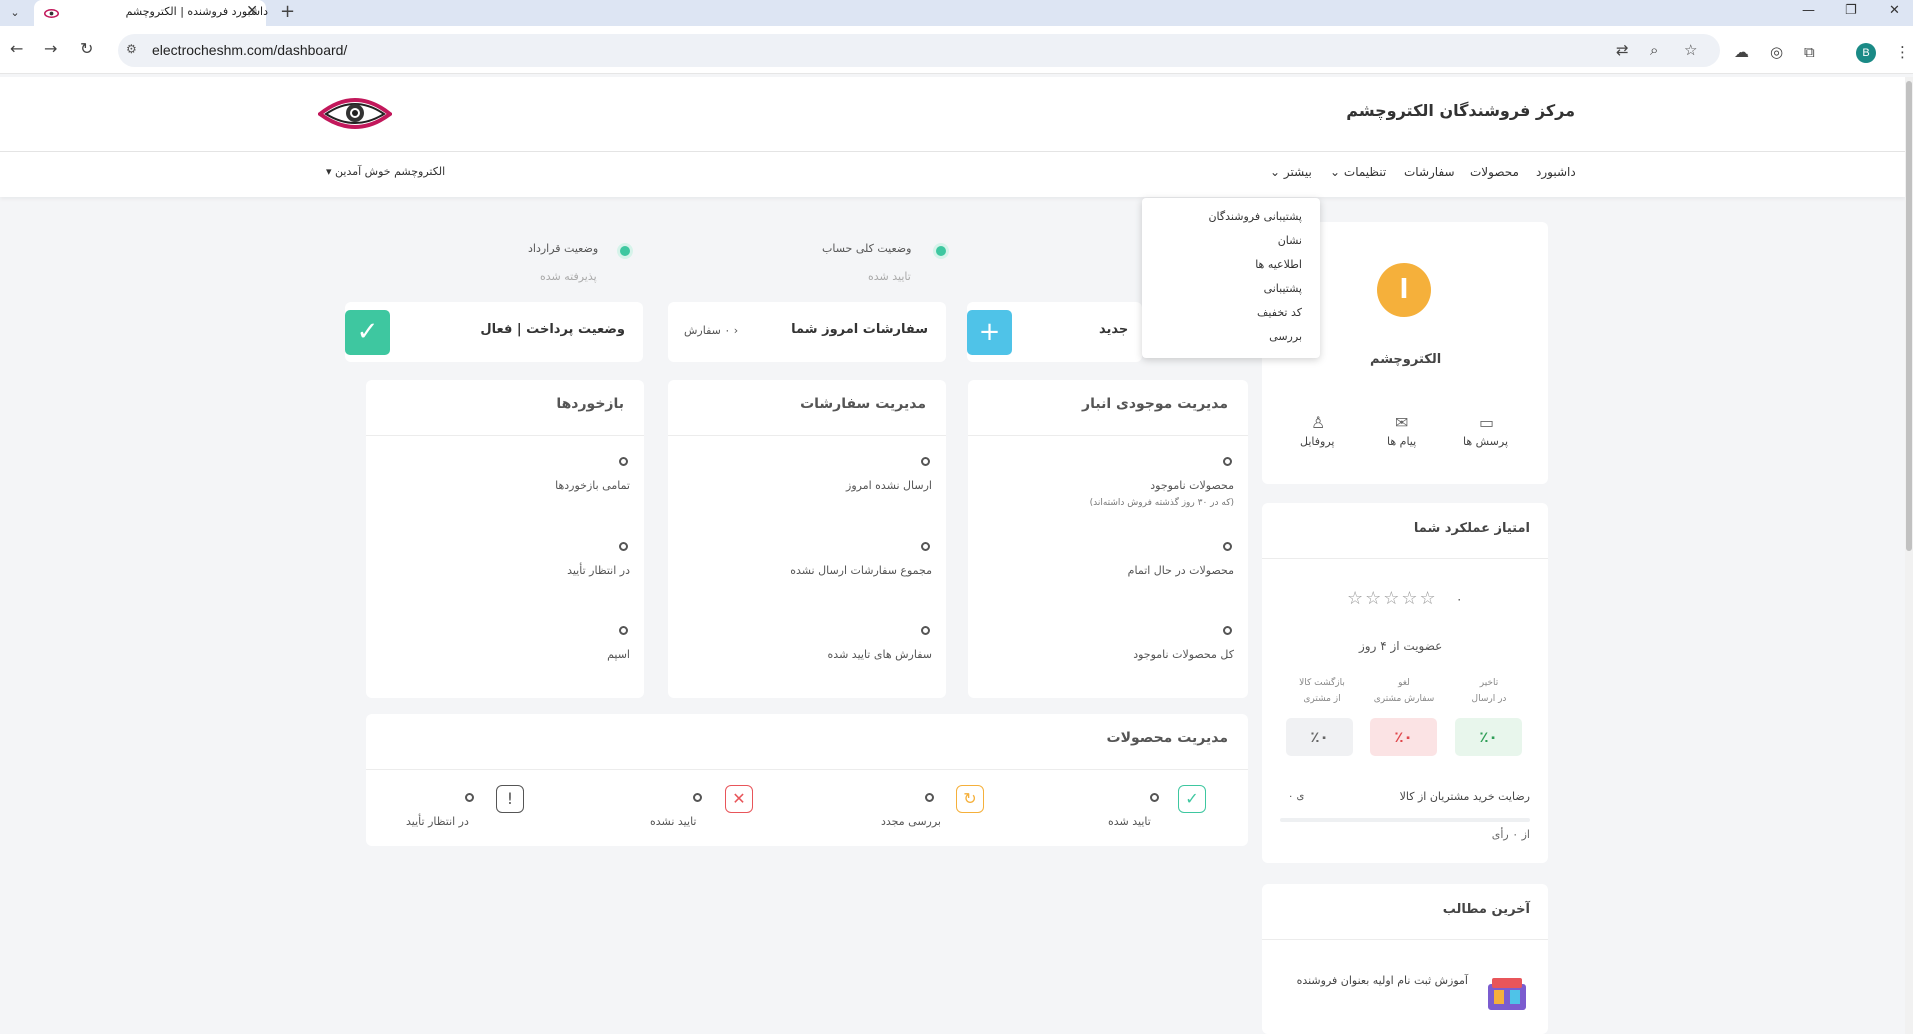 The height and width of the screenshot is (1034, 1913). Describe the element at coordinates (1809, 52) in the screenshot. I see `puzzle-icon: ⧉` at that location.